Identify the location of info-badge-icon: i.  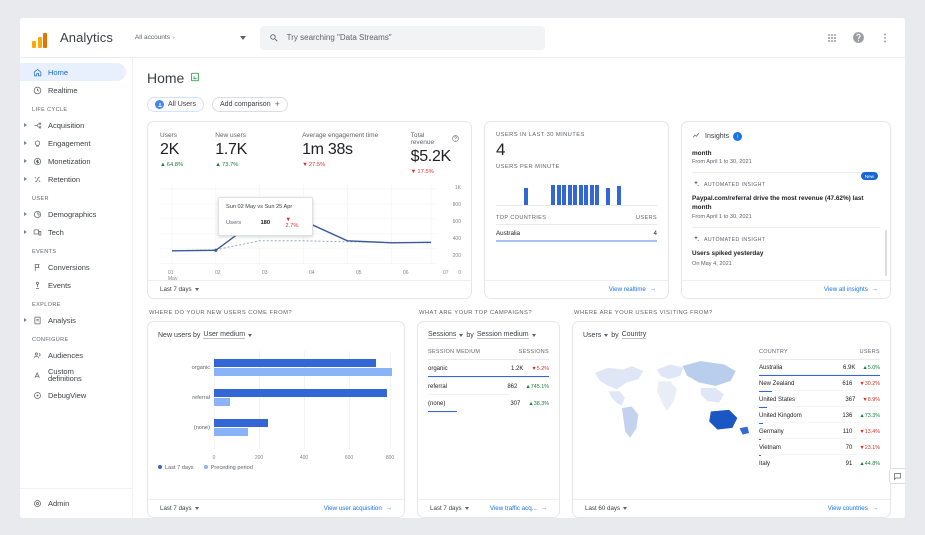
(738, 136).